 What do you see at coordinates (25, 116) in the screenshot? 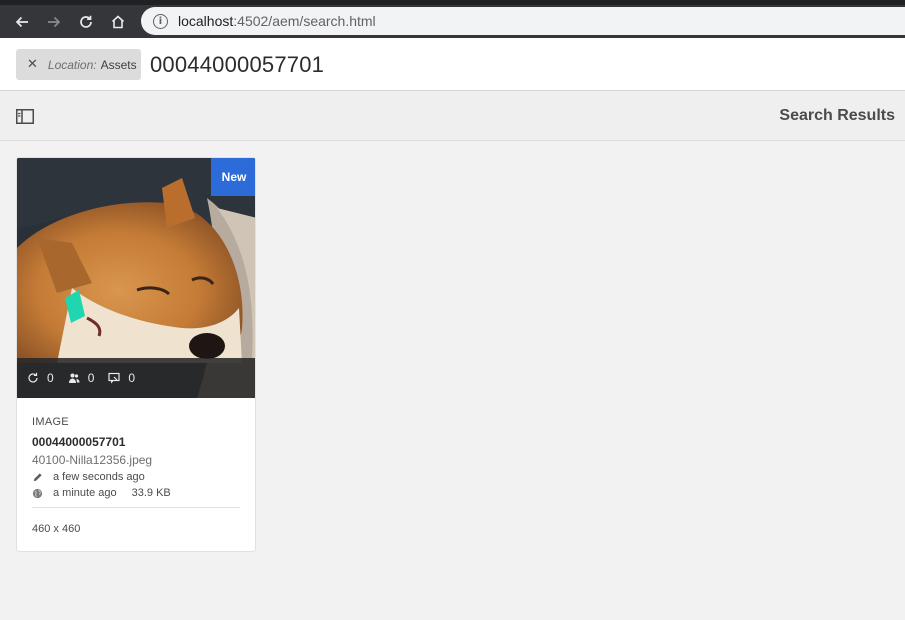
I see `rail-toggle-icon` at bounding box center [25, 116].